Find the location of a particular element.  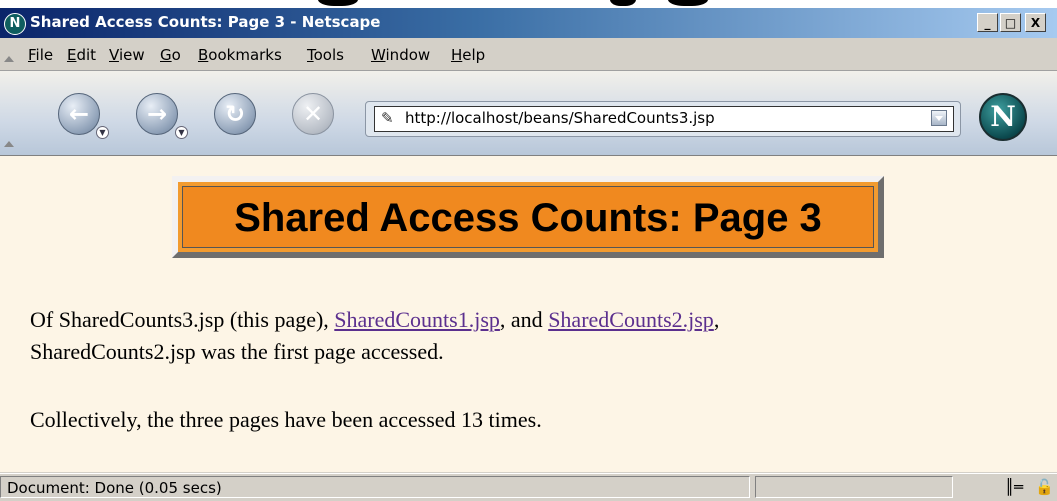

close-button: X is located at coordinates (1035, 22).